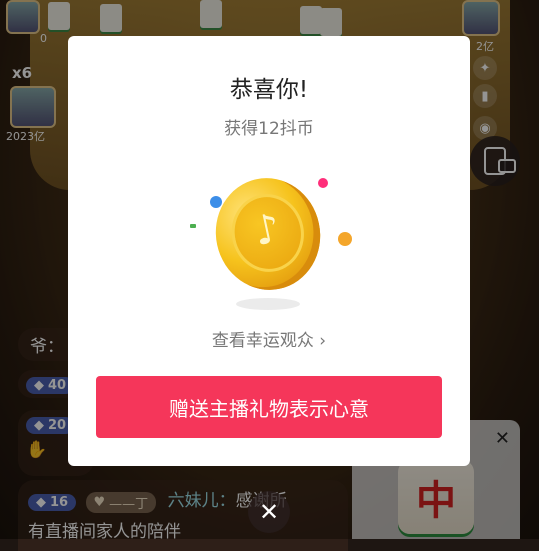 Image resolution: width=539 pixels, height=551 pixels. I want to click on lucky-link-label: 查看幸运观众, so click(262, 341).